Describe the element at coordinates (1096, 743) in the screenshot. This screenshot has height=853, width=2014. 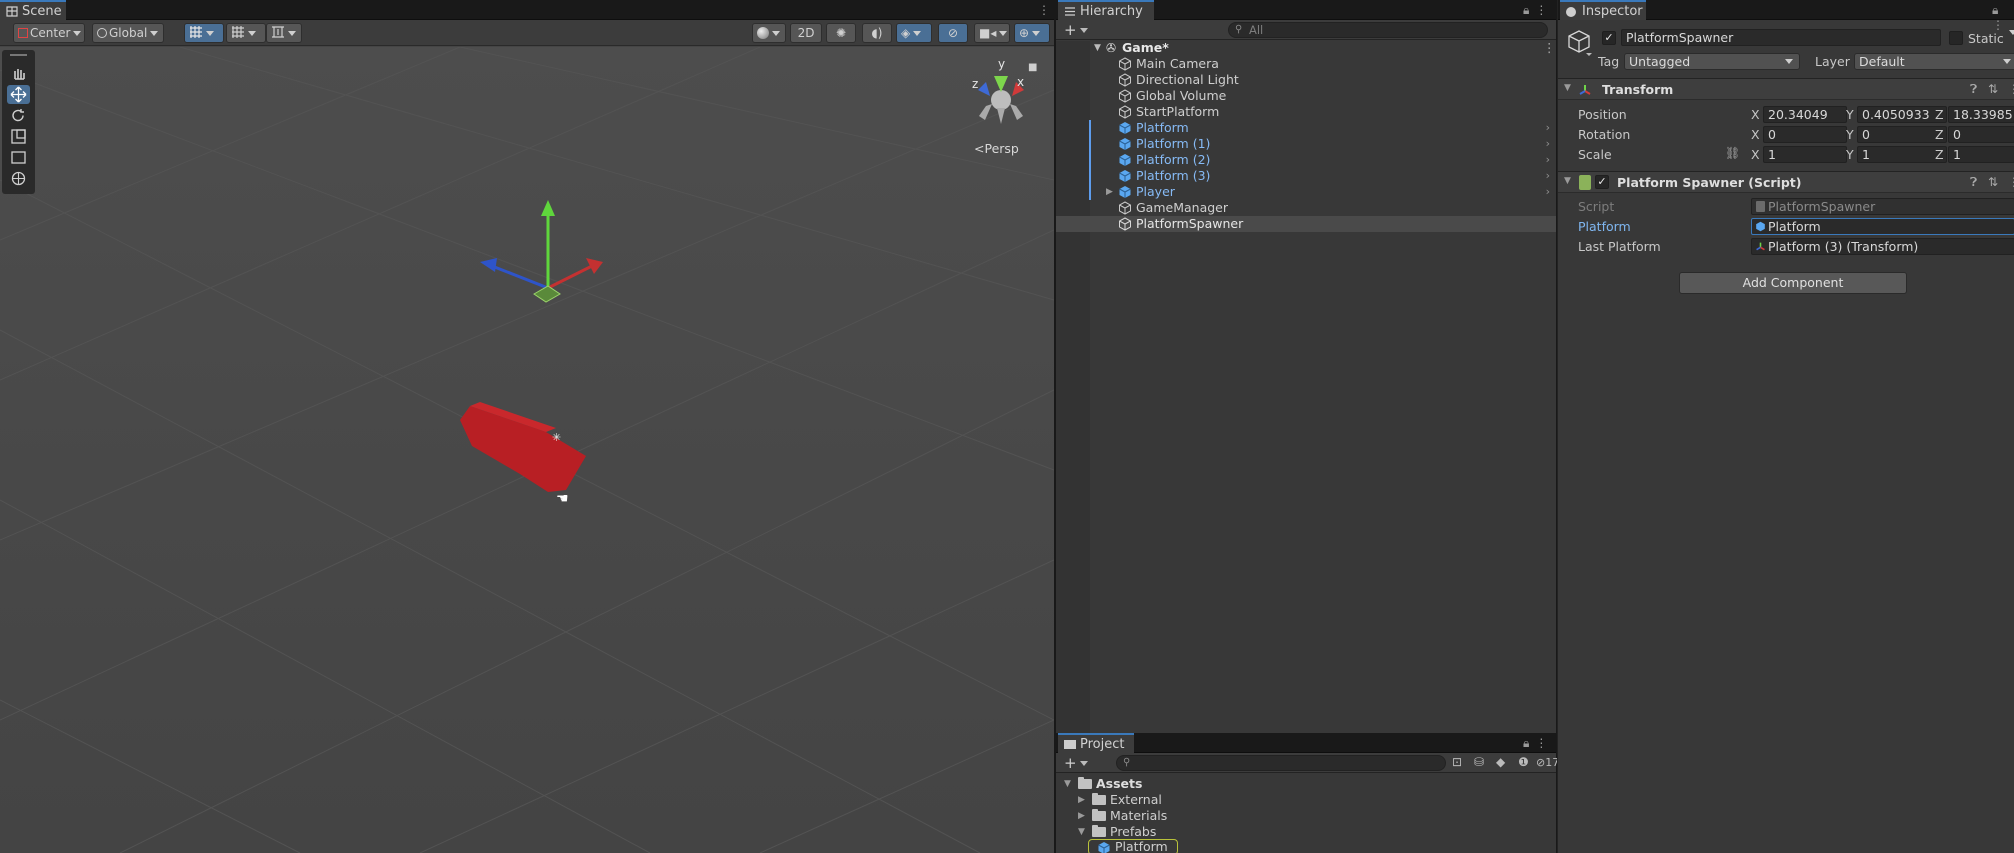
I see `tab-project: Project` at that location.